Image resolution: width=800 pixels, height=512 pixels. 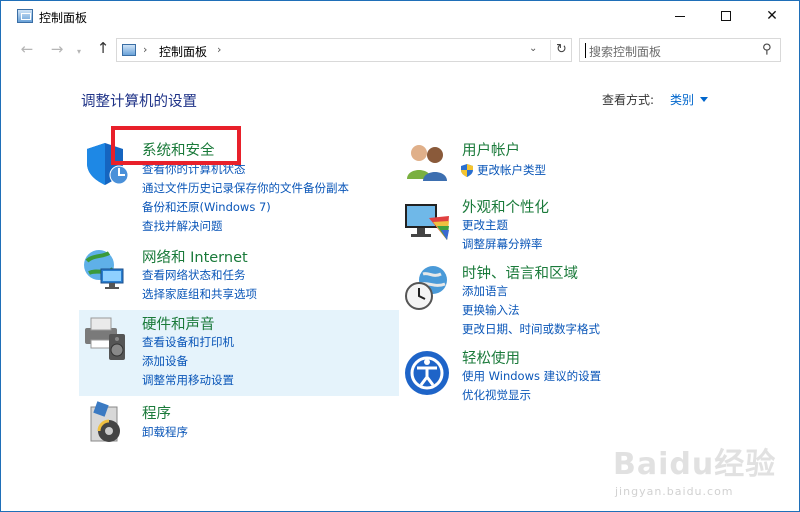 I want to click on window-title: 控制面板, so click(x=63, y=18).